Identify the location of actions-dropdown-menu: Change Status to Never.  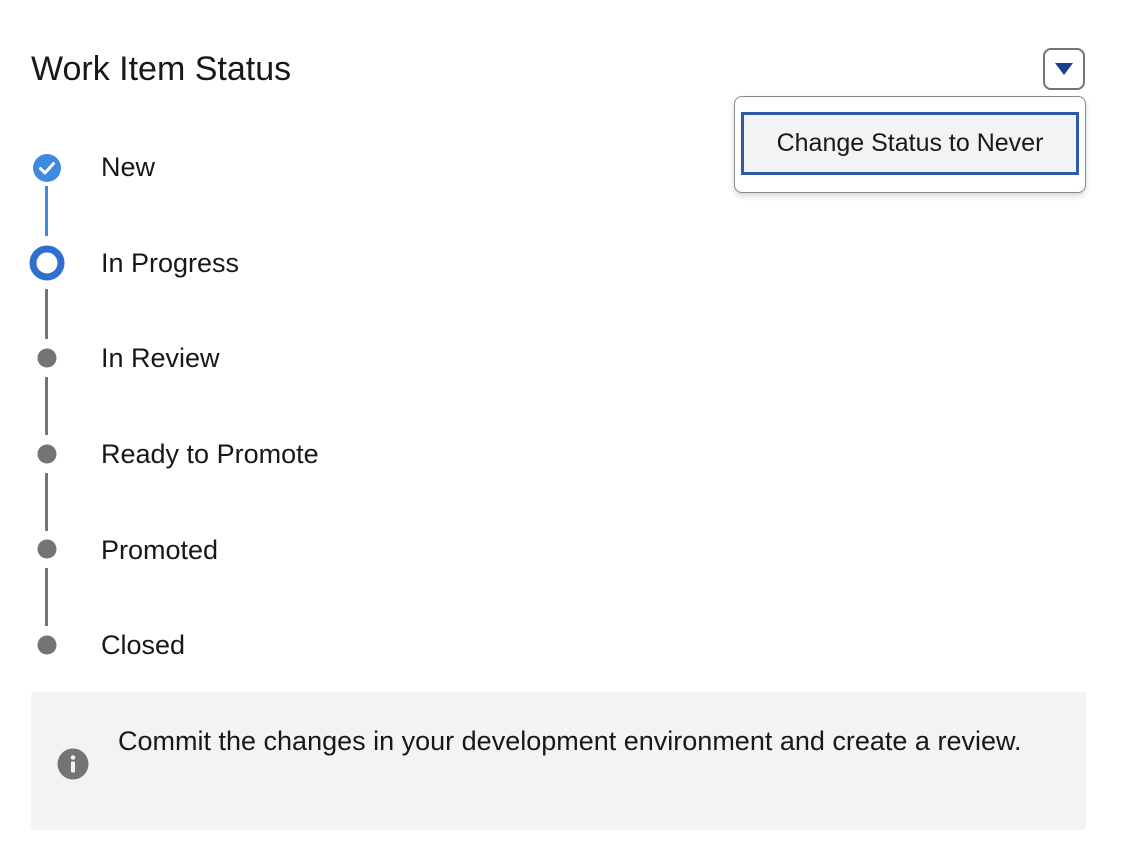
(910, 144).